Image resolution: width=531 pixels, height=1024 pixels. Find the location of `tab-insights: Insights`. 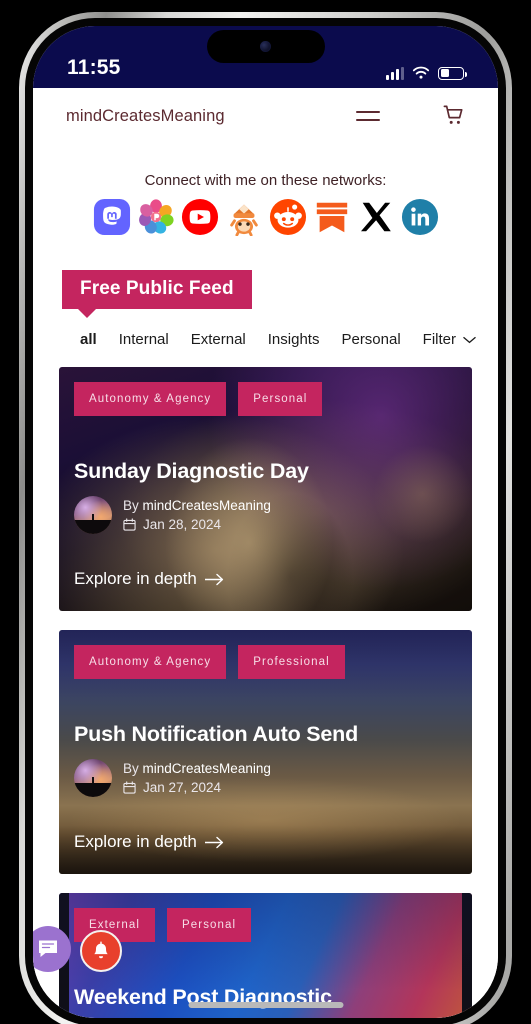

tab-insights: Insights is located at coordinates (294, 339).